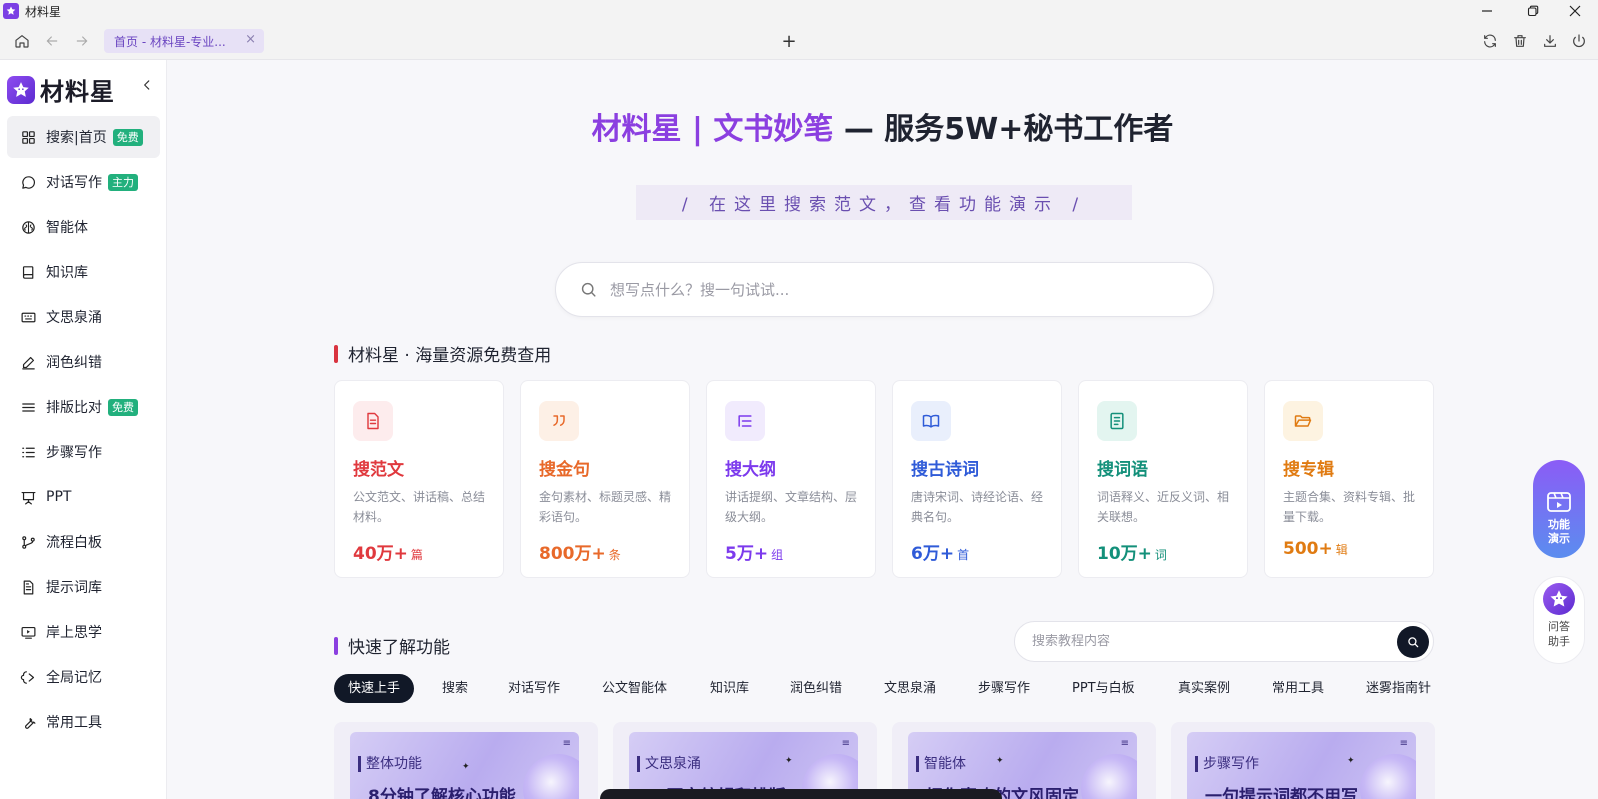 The width and height of the screenshot is (1598, 799). I want to click on tab-close-button: ×, so click(250, 39).